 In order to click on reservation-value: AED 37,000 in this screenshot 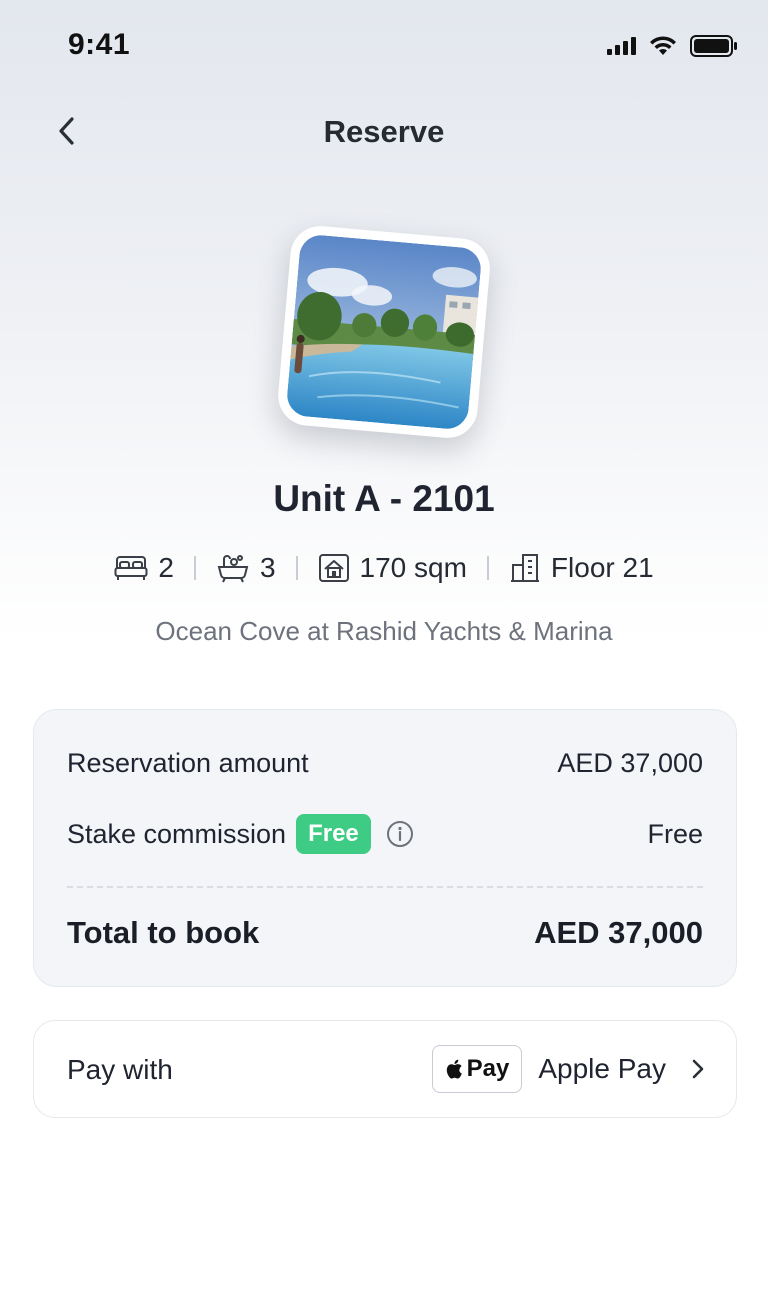, I will do `click(630, 763)`.